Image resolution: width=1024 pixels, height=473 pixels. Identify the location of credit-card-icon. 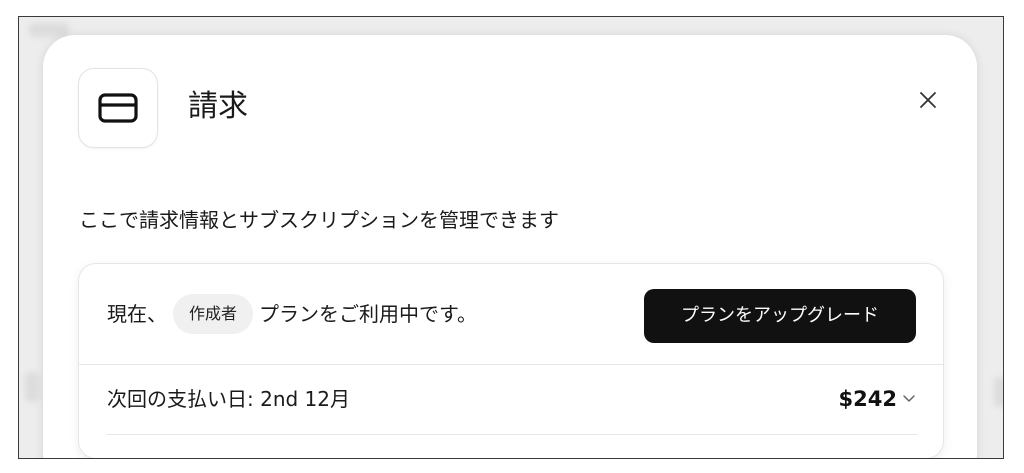
(118, 108).